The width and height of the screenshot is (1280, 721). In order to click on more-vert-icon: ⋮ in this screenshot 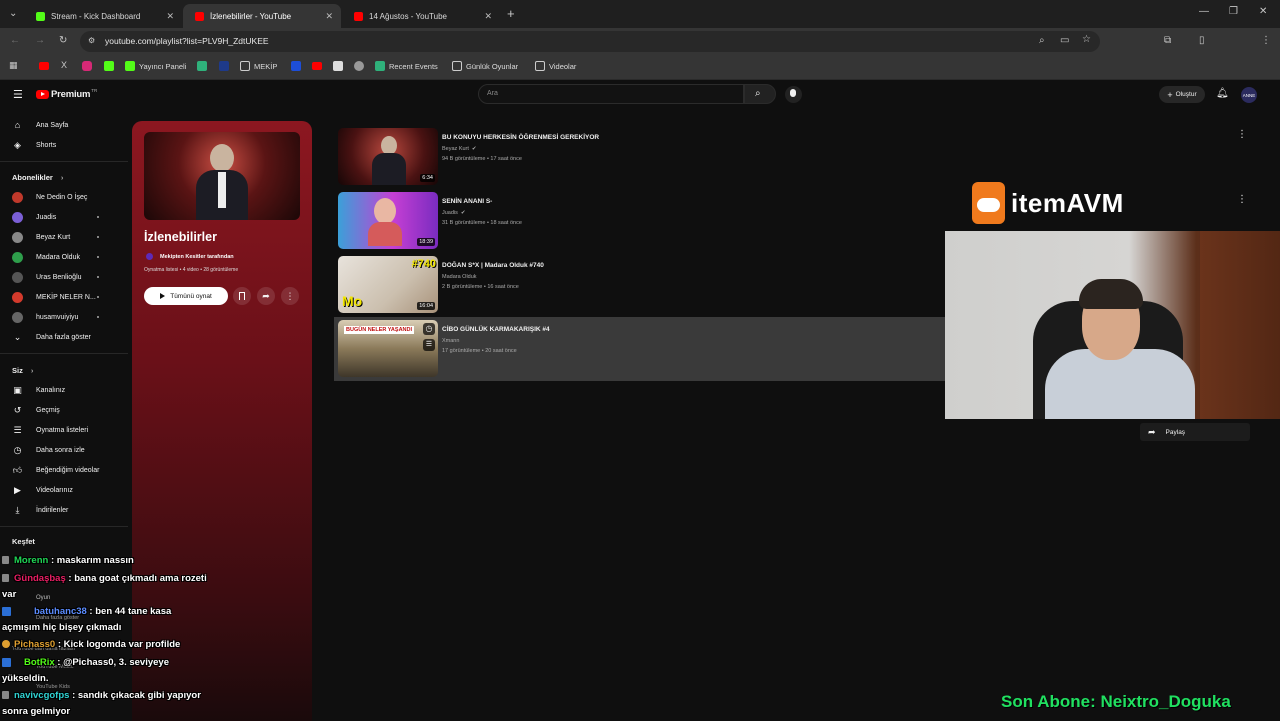, I will do `click(290, 296)`.